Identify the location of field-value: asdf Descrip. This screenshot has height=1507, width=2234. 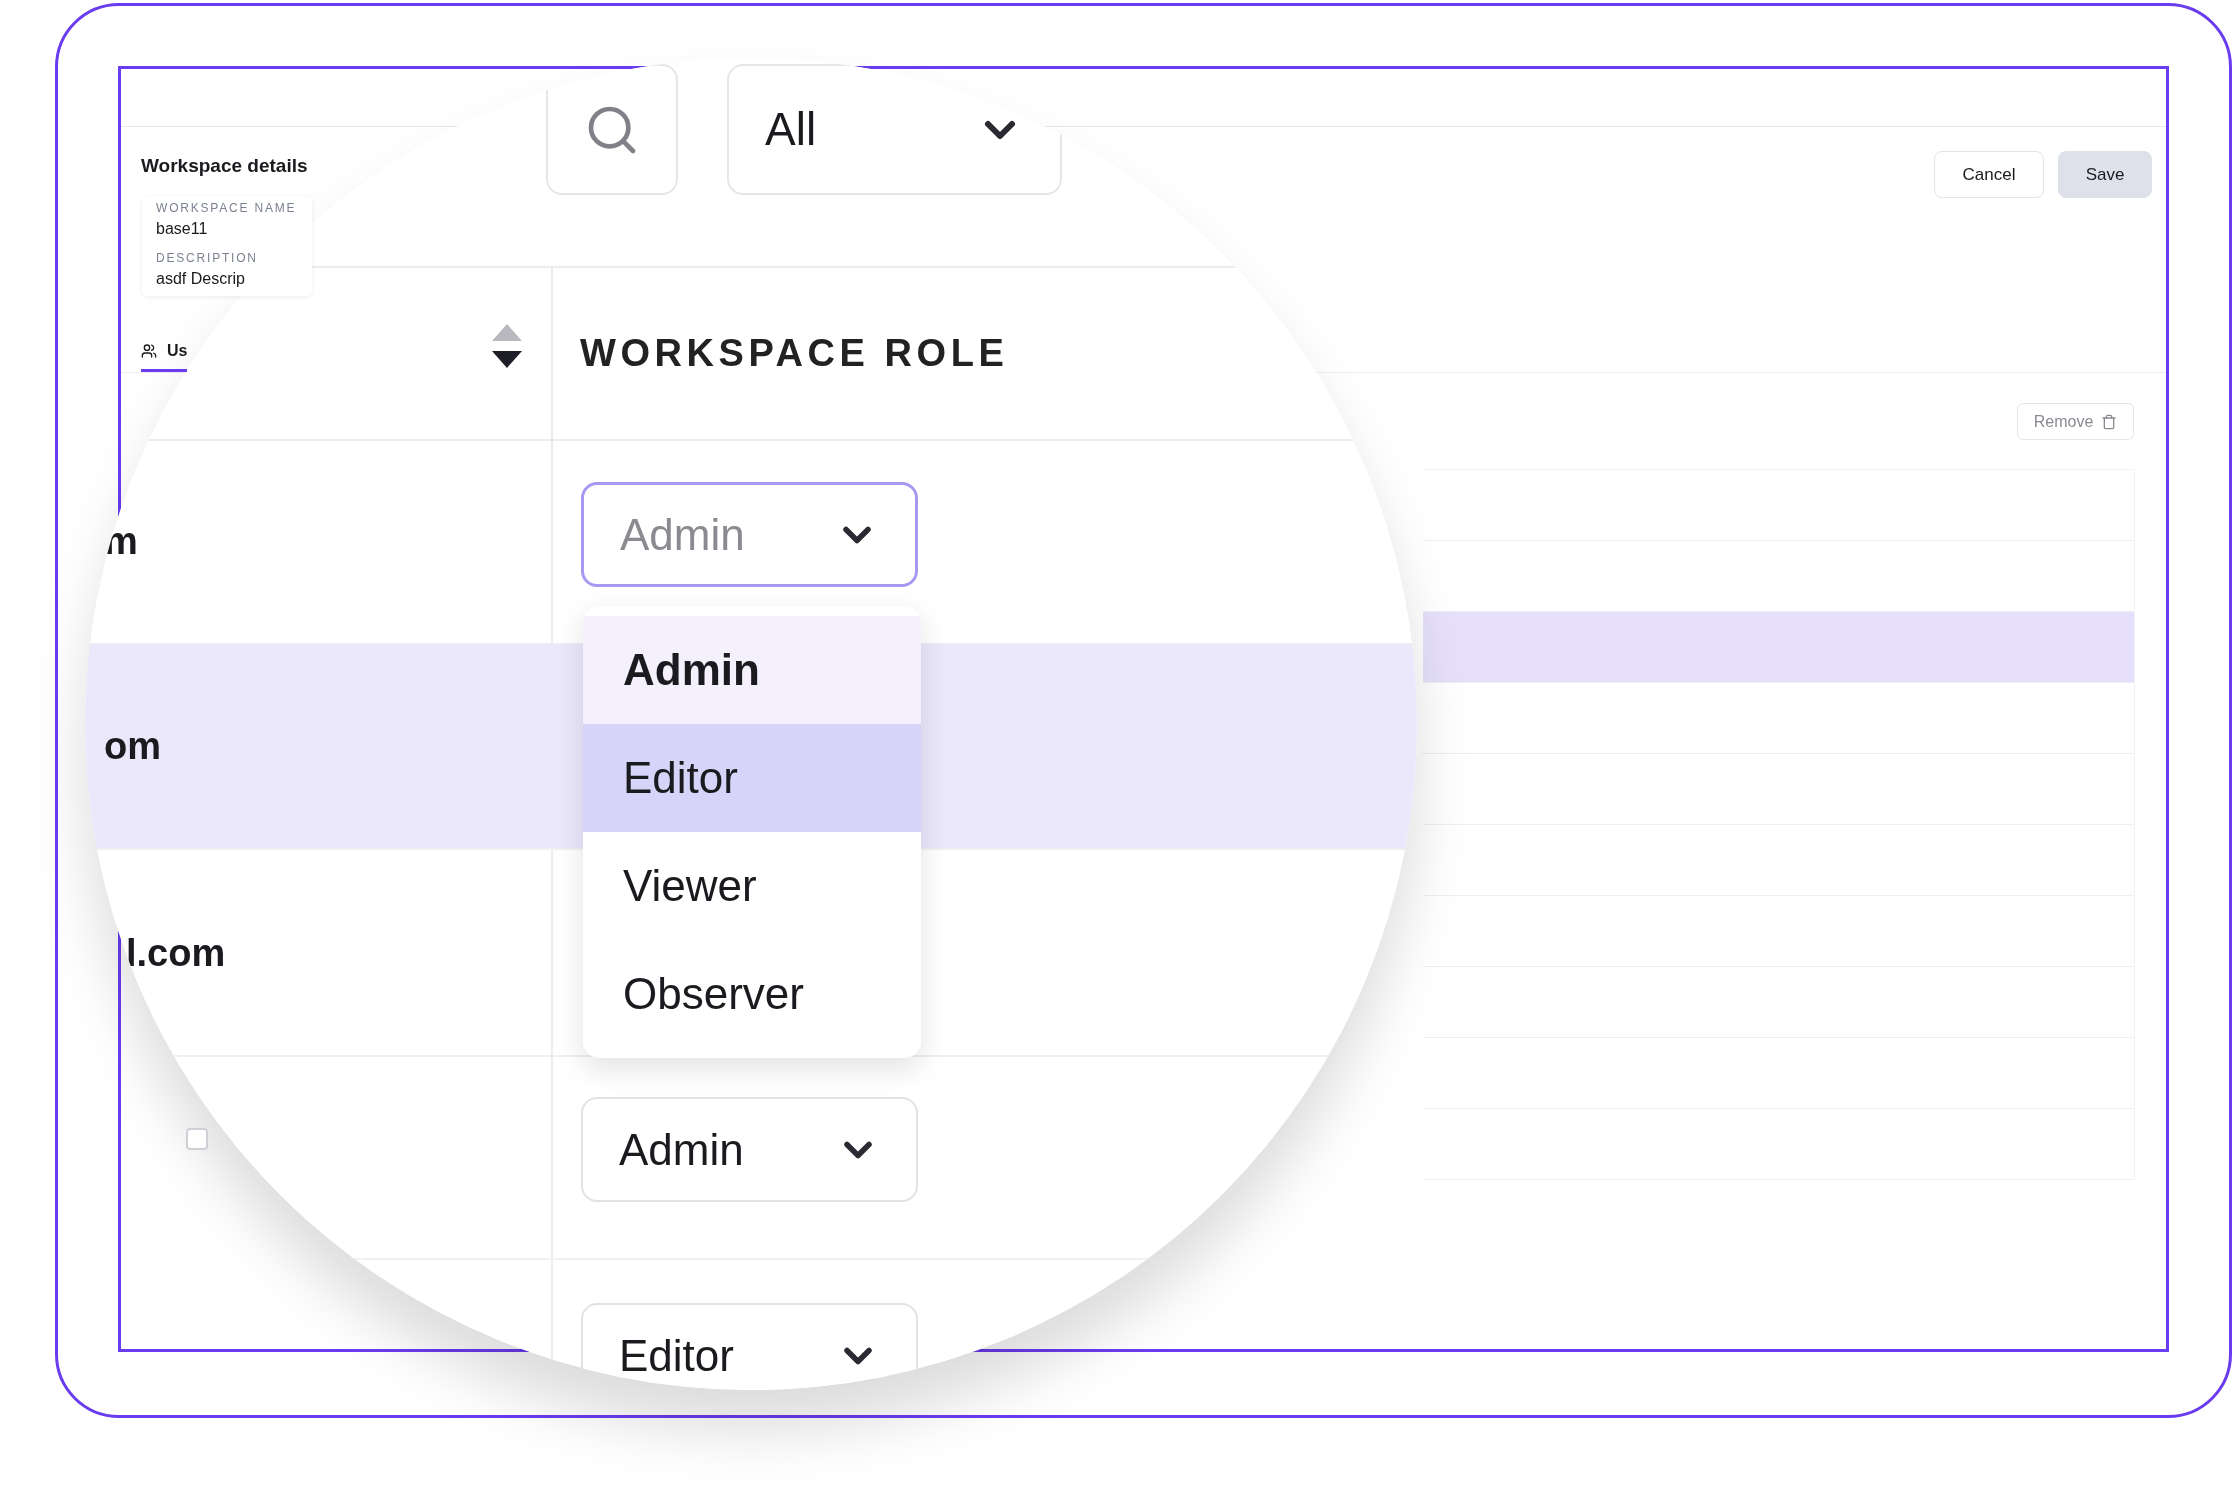
(227, 279).